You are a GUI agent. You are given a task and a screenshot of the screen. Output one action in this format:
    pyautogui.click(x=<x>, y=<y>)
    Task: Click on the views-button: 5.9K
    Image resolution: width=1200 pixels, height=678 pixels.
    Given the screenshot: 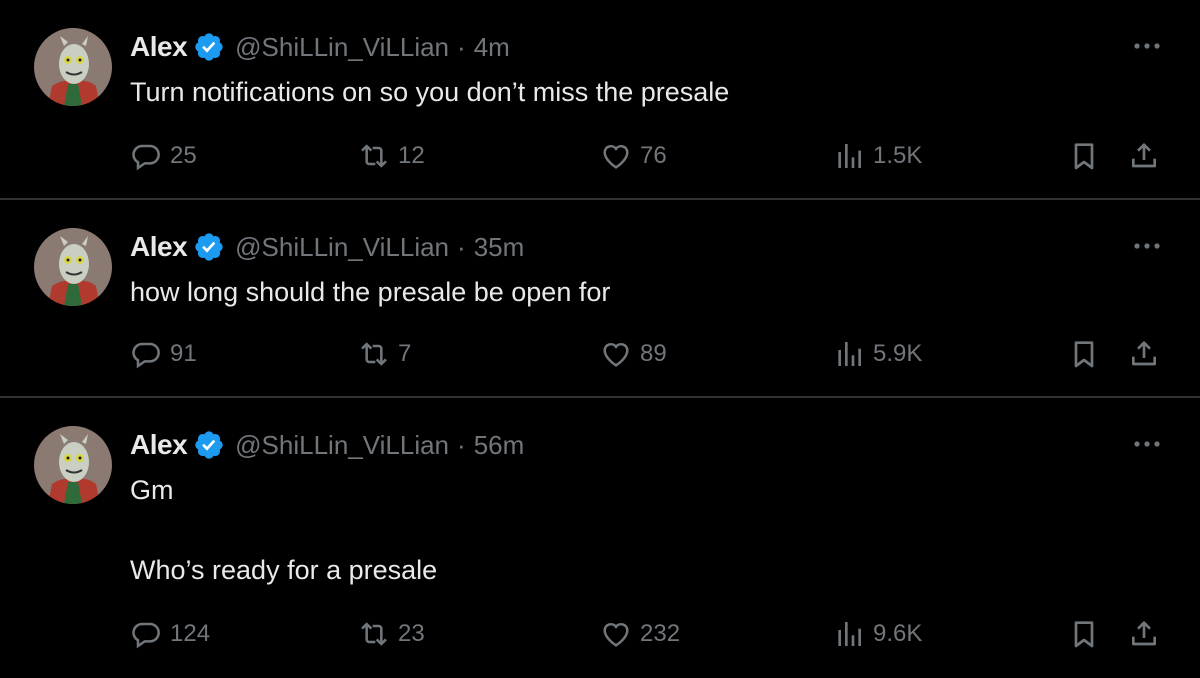 What is the action you would take?
    pyautogui.click(x=877, y=354)
    